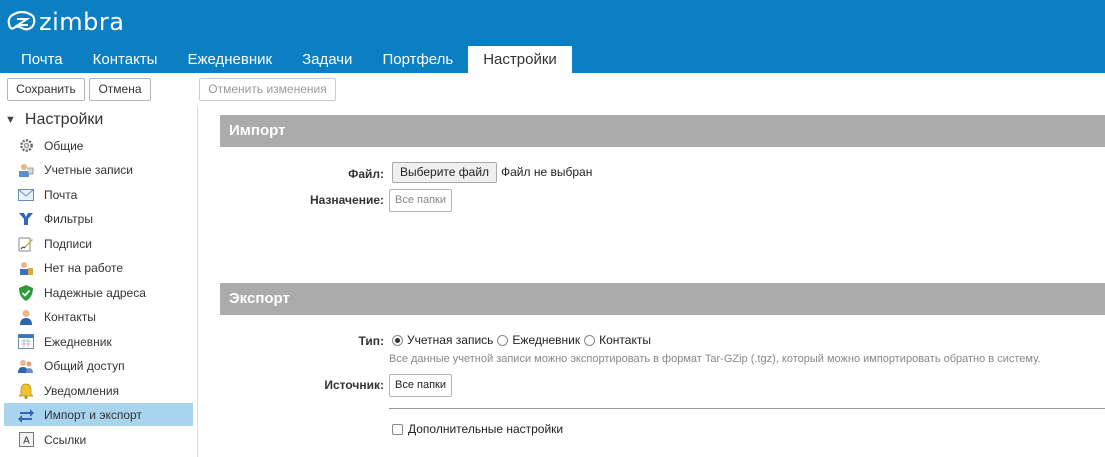 The width and height of the screenshot is (1105, 457). What do you see at coordinates (662, 299) in the screenshot?
I see `export-section-header: Экспорт` at bounding box center [662, 299].